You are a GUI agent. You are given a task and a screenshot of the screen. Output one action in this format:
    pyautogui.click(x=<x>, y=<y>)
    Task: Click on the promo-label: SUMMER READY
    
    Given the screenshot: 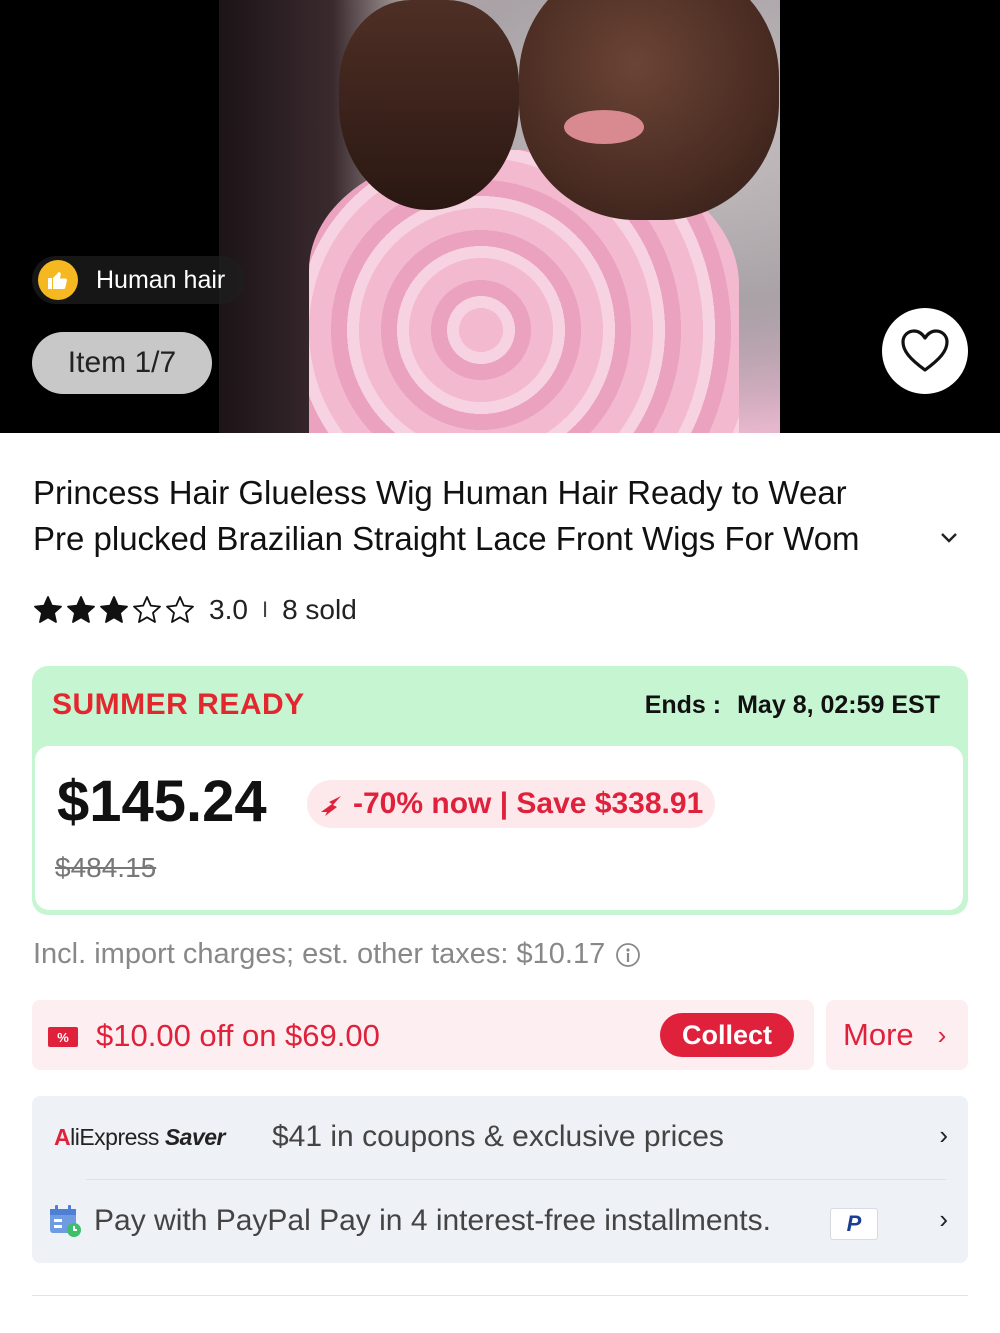 What is the action you would take?
    pyautogui.click(x=178, y=704)
    